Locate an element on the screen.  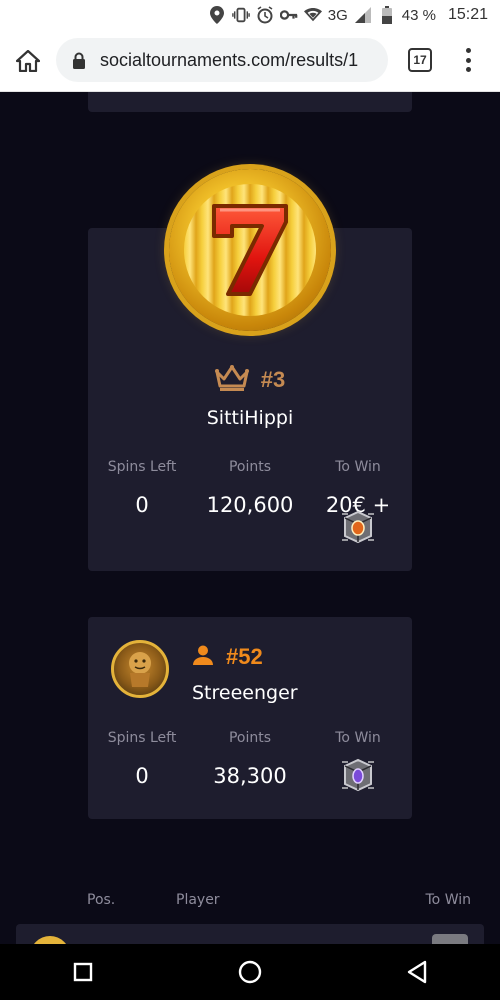
url-bar: socialtournaments.com/results/1 is located at coordinates (222, 60).